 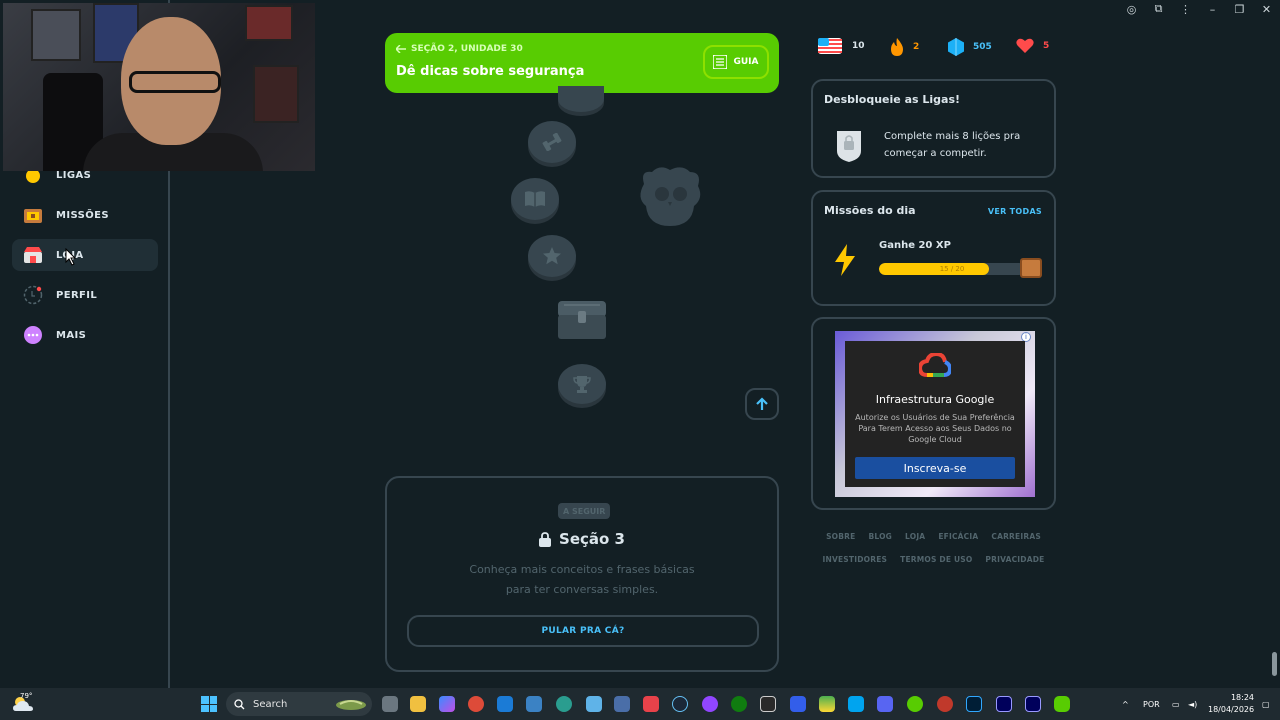 I want to click on language-indicator: POR, so click(x=1151, y=704).